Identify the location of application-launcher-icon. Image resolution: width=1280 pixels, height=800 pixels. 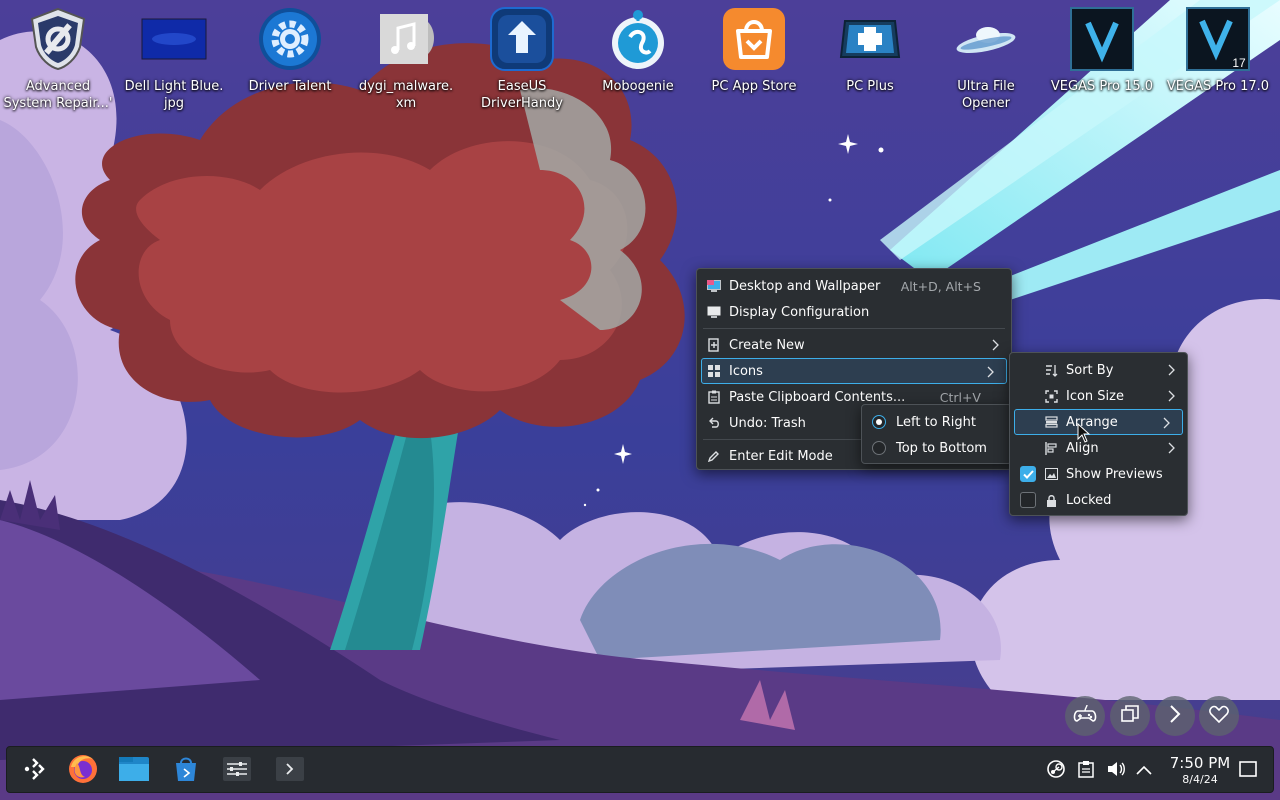
(34, 771).